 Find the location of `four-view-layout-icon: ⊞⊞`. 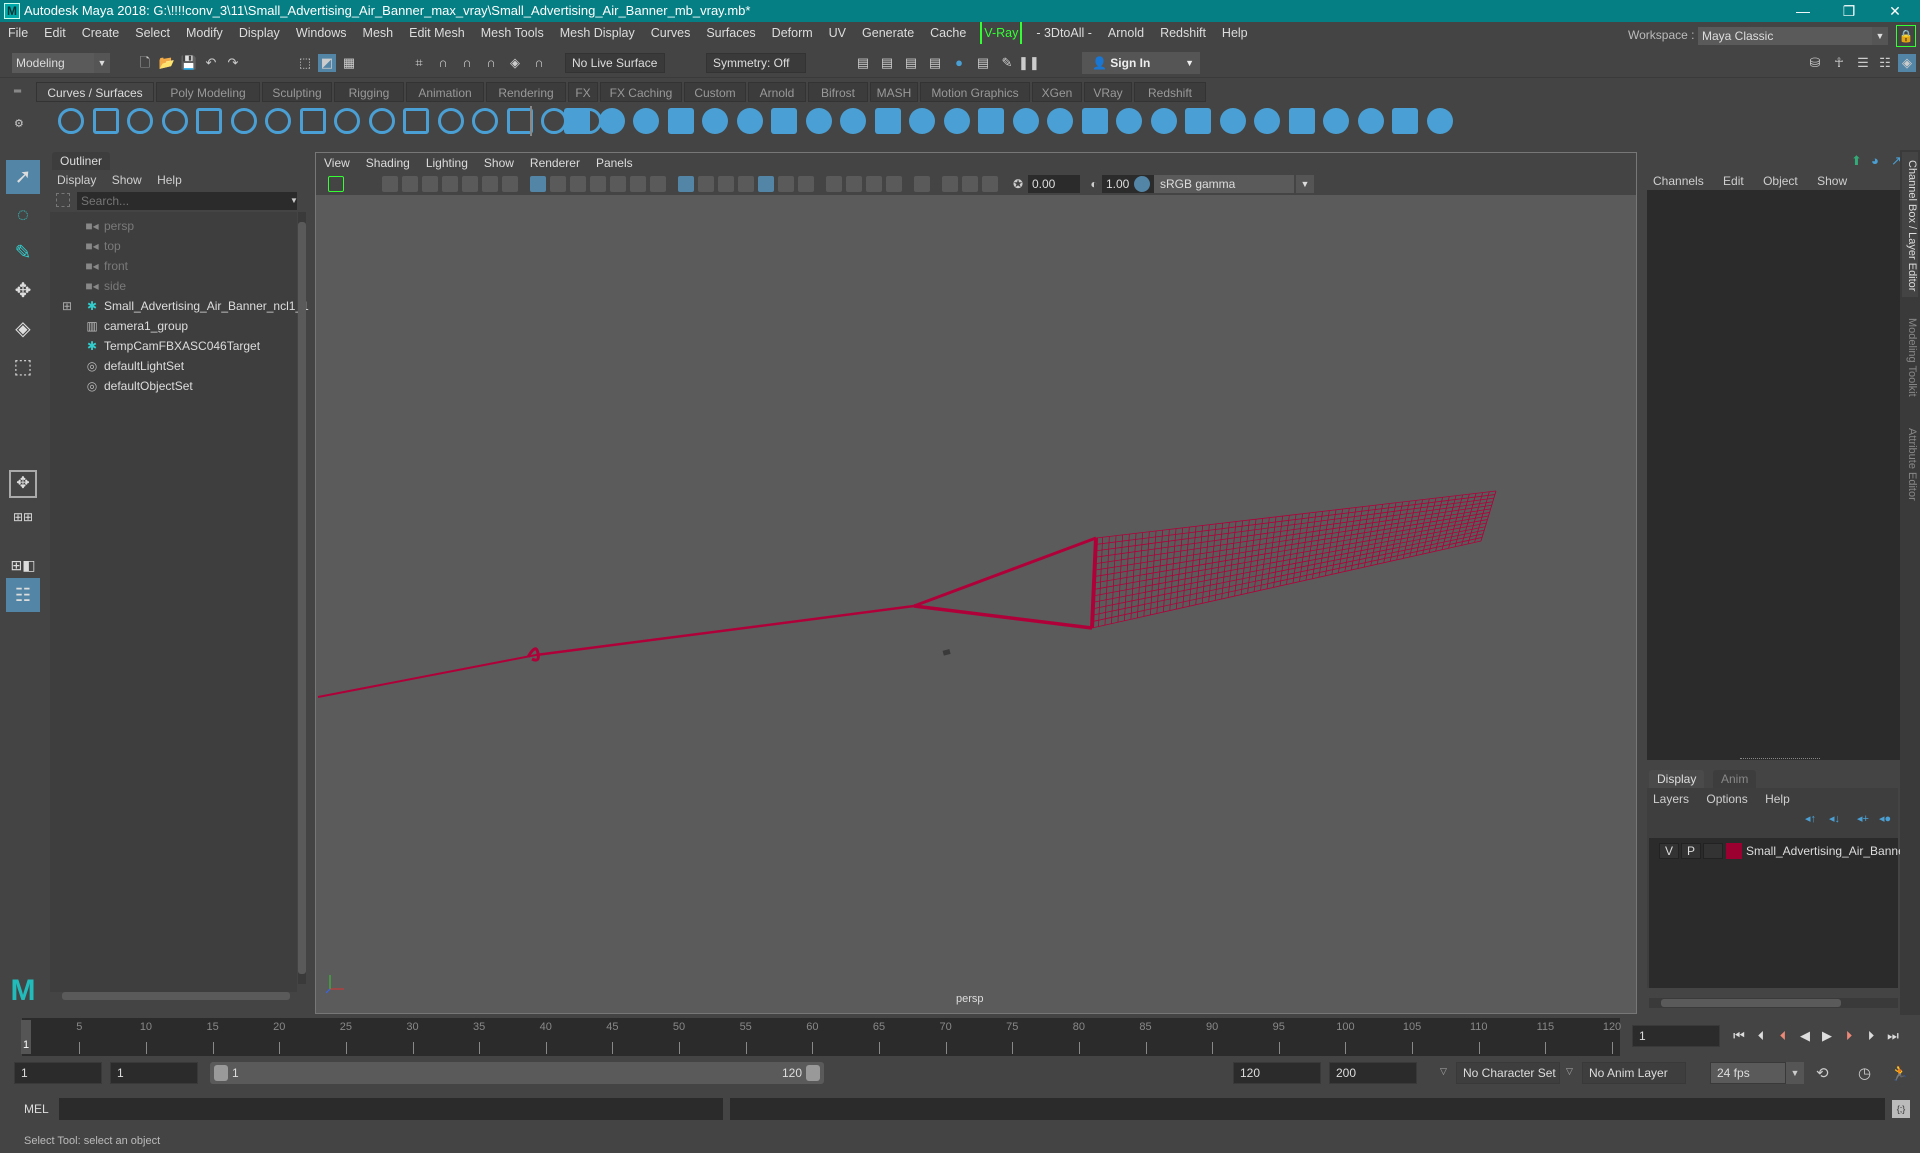

four-view-layout-icon: ⊞⊞ is located at coordinates (23, 527).